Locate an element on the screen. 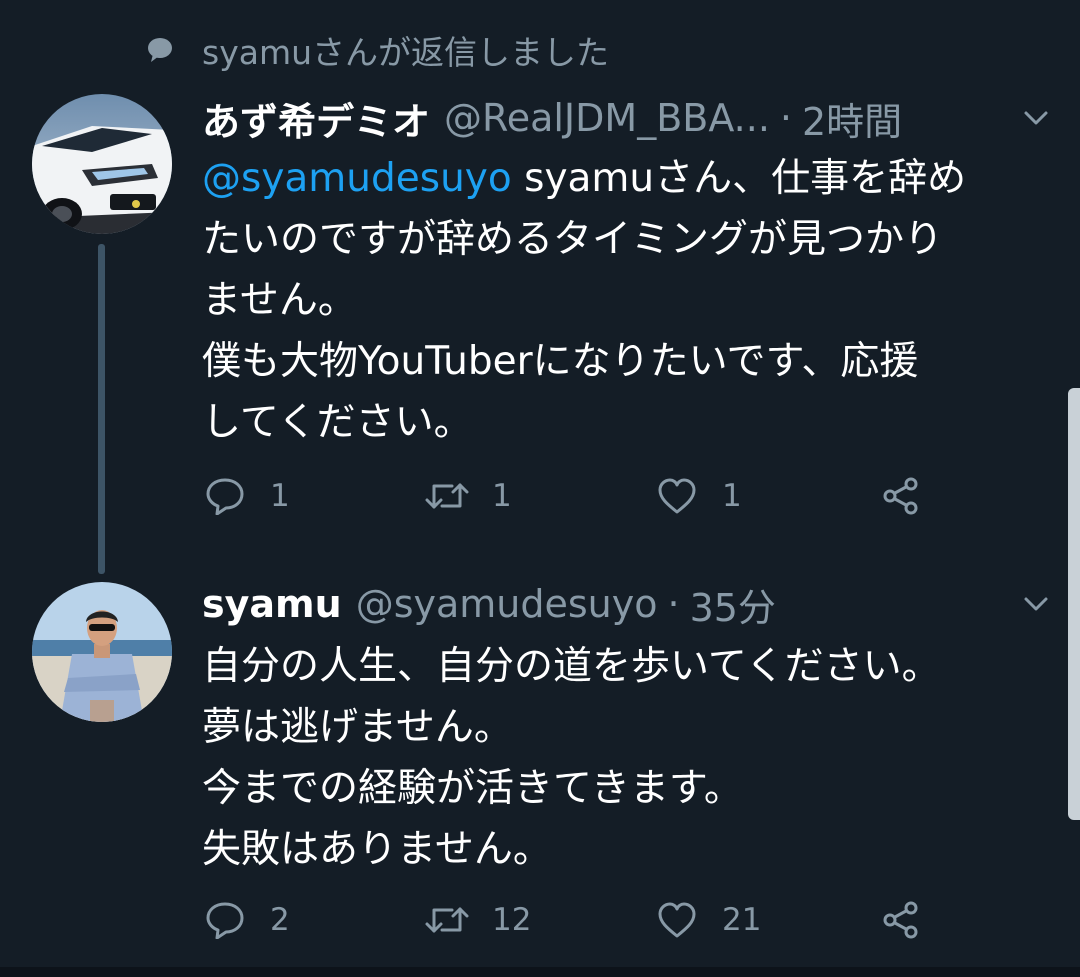 The width and height of the screenshot is (1080, 977). tweet-text-line: ません。 is located at coordinates (279, 300).